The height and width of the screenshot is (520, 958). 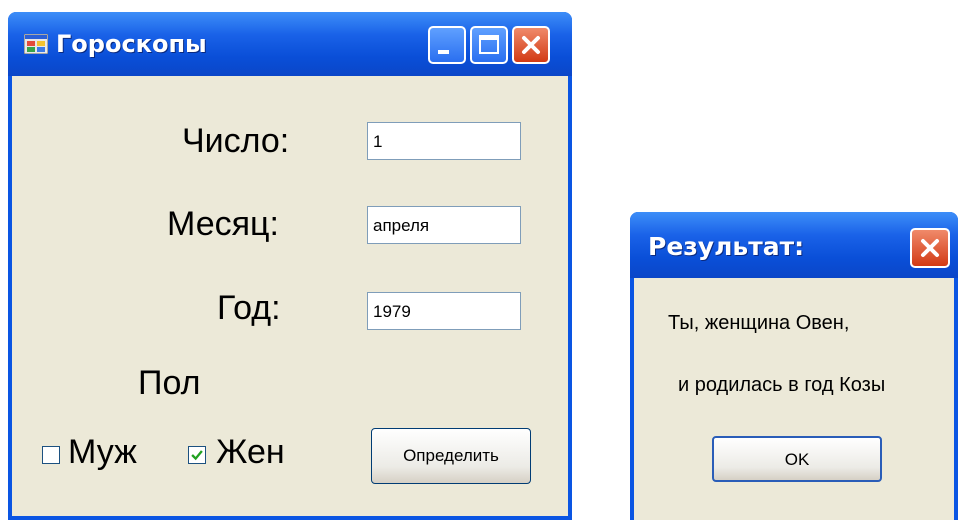 I want to click on maximize-icon, so click(x=489, y=44).